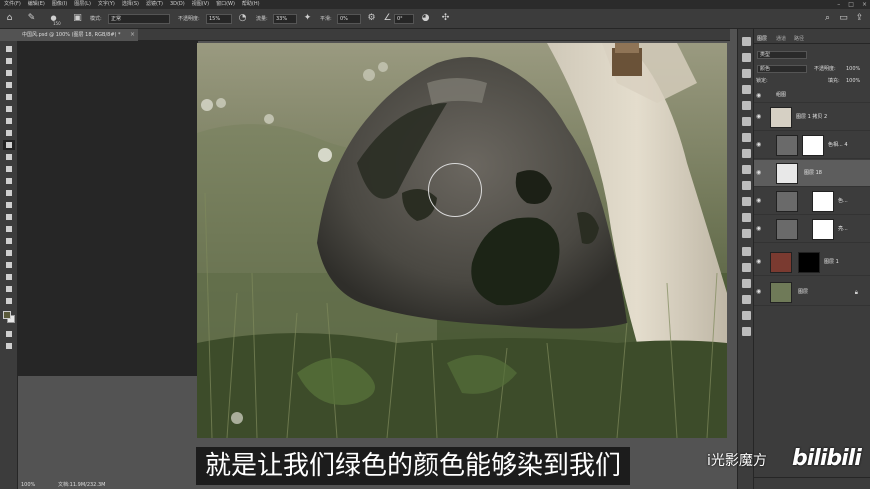 Image resolution: width=870 pixels, height=489 pixels. What do you see at coordinates (746, 251) in the screenshot?
I see `channels-panel-icon` at bounding box center [746, 251].